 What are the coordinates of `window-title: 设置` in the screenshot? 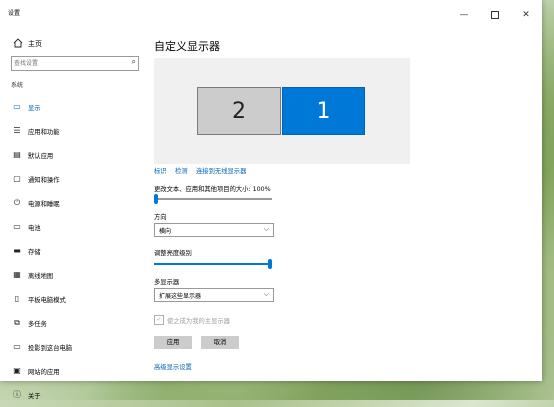 It's located at (14, 13).